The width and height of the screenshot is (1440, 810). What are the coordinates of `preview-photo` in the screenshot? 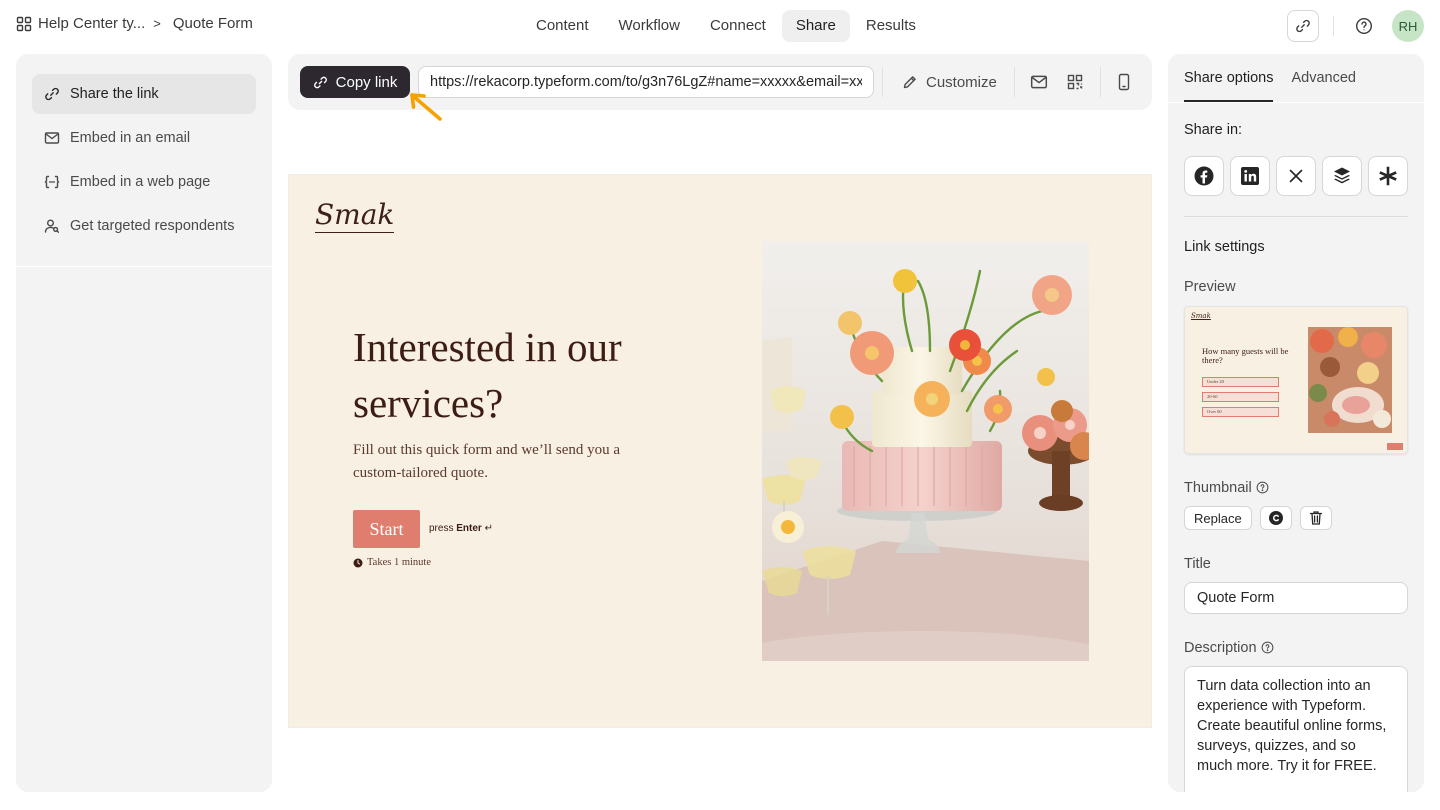 It's located at (1350, 380).